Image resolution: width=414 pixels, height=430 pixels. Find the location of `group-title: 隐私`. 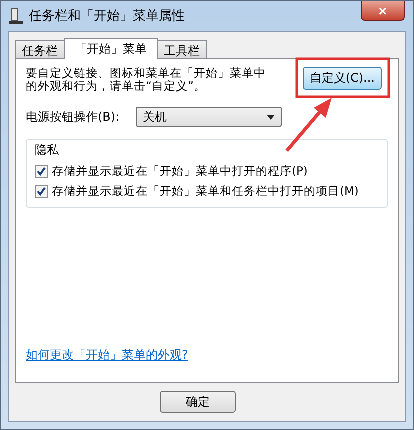

group-title: 隐私 is located at coordinates (47, 150).